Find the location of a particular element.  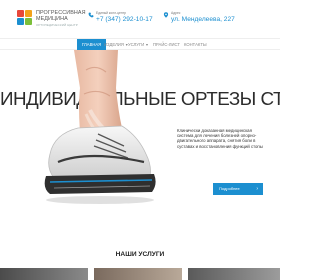

address-label: Адрес is located at coordinates (176, 13).